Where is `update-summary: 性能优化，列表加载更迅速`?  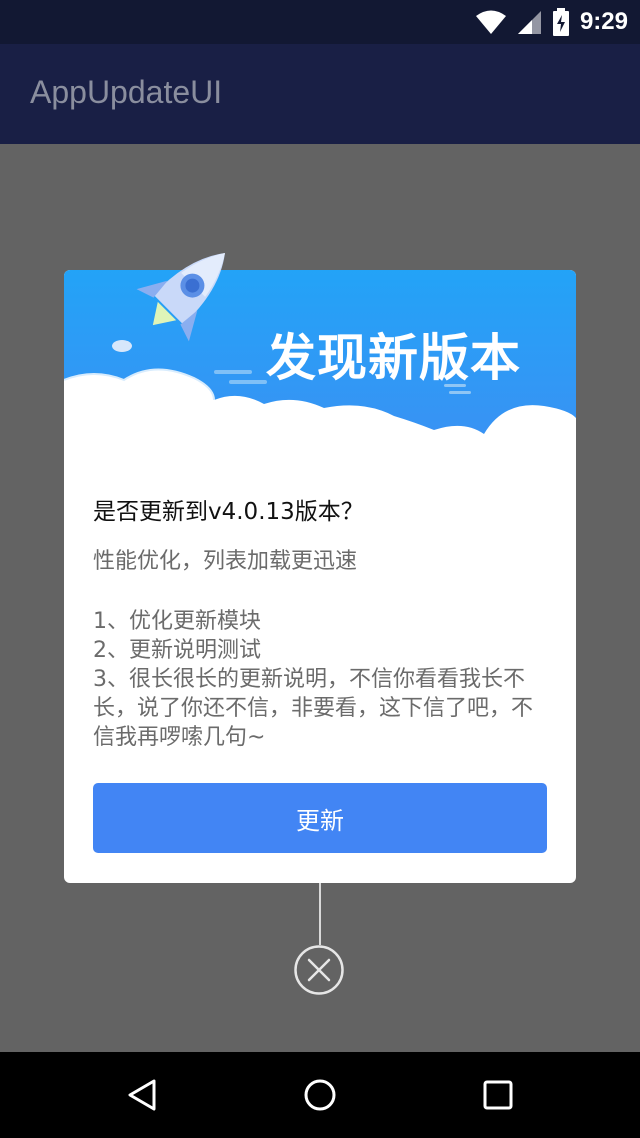
update-summary: 性能优化，列表加载更迅速 is located at coordinates (225, 561).